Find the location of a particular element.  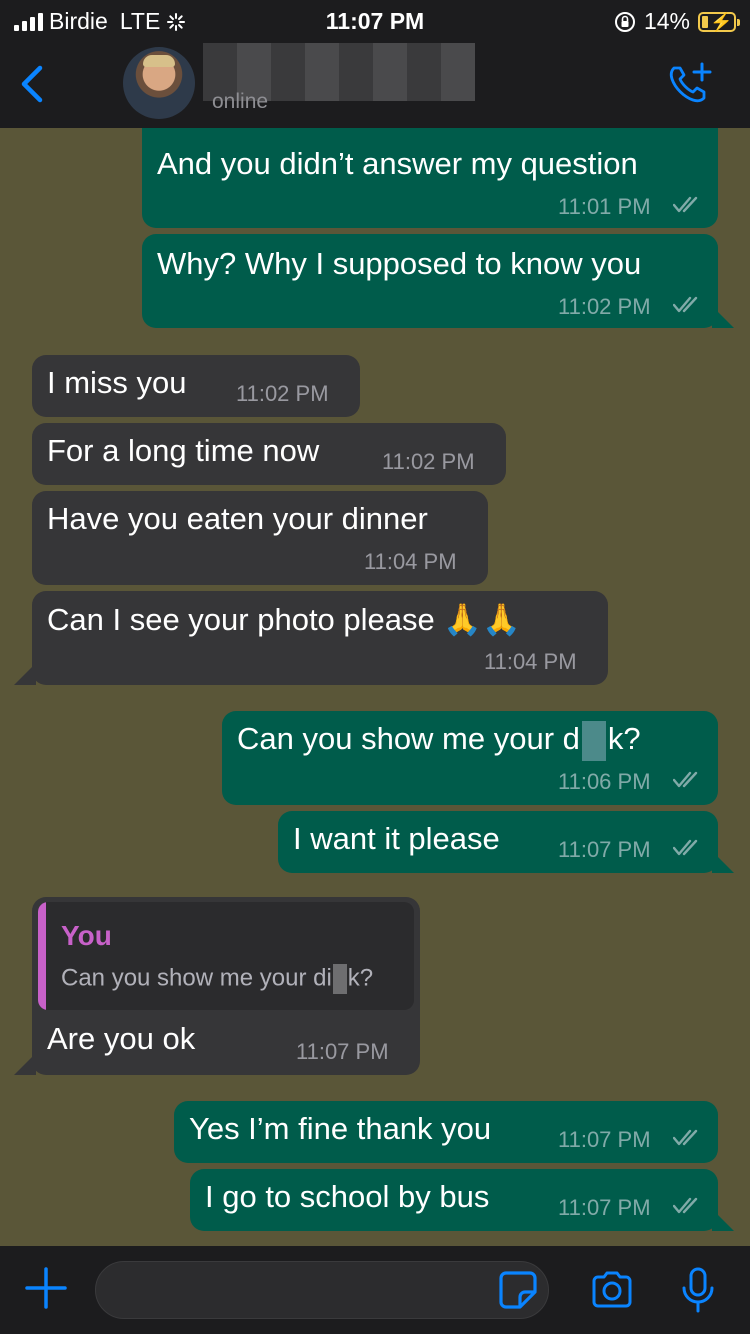

message-text: For a long time now is located at coordinates (183, 450).